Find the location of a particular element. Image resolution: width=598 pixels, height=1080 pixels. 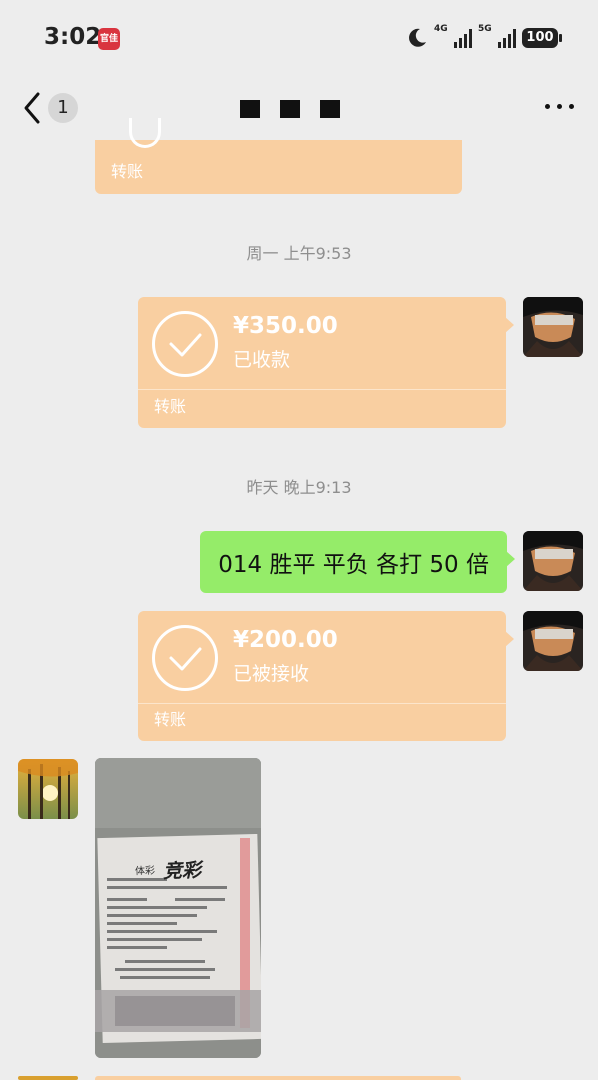

unread-count-badge: 1 is located at coordinates (63, 108).